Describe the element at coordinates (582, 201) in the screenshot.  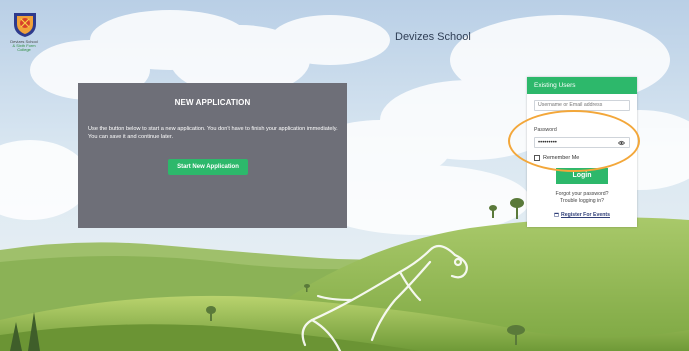
I see `trouble-logging-in-link: Trouble logging in?` at that location.